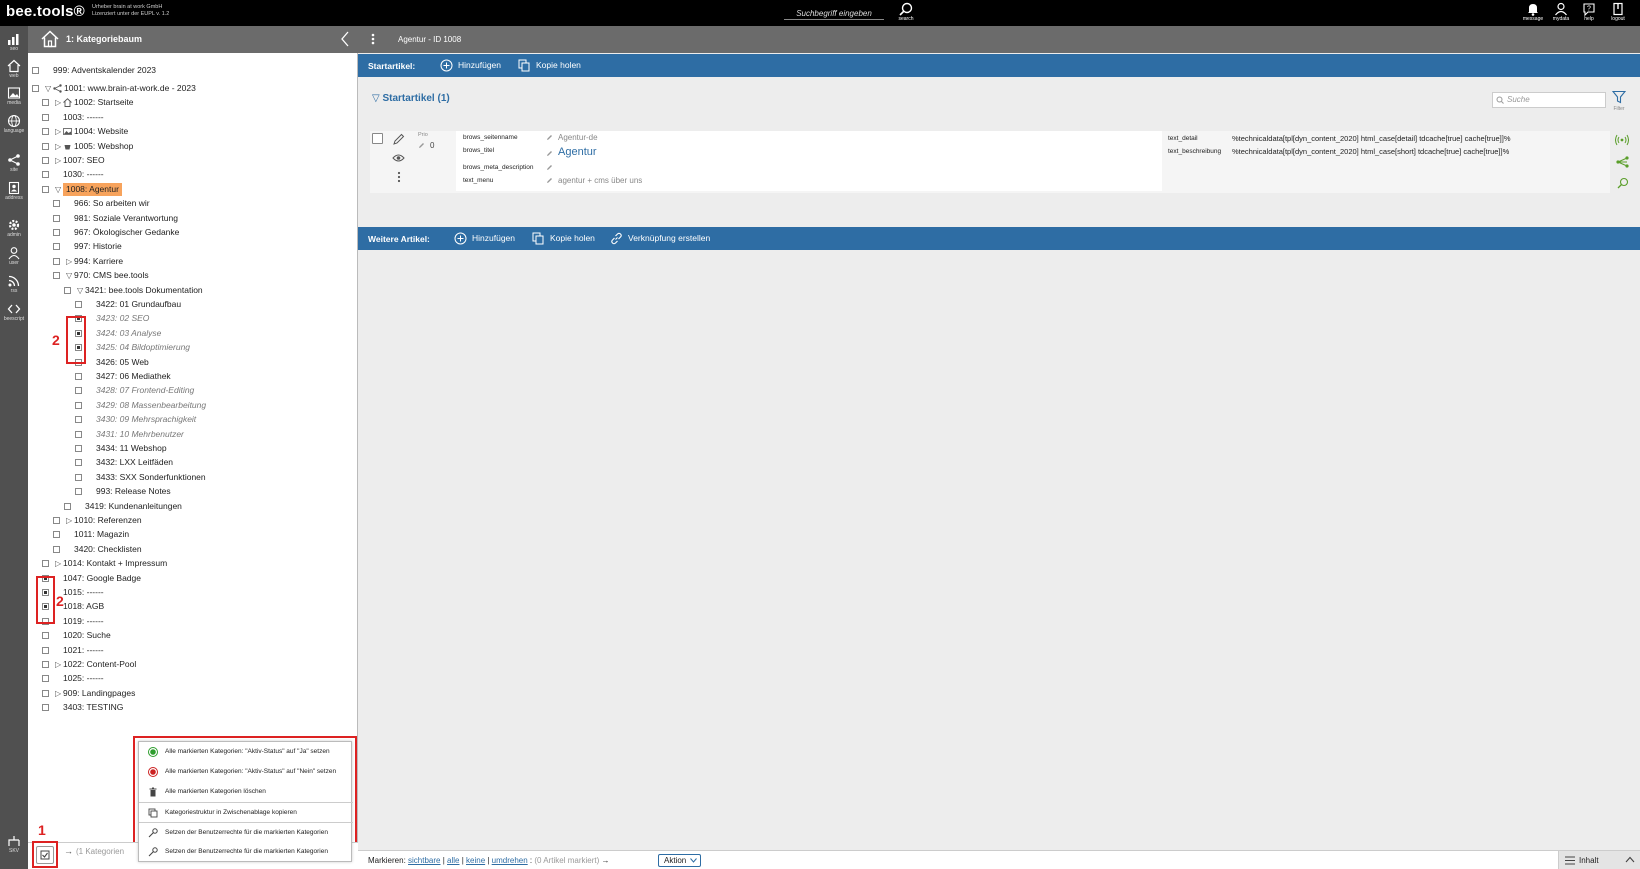 The height and width of the screenshot is (869, 1640). What do you see at coordinates (50, 39) in the screenshot?
I see `home-icon` at bounding box center [50, 39].